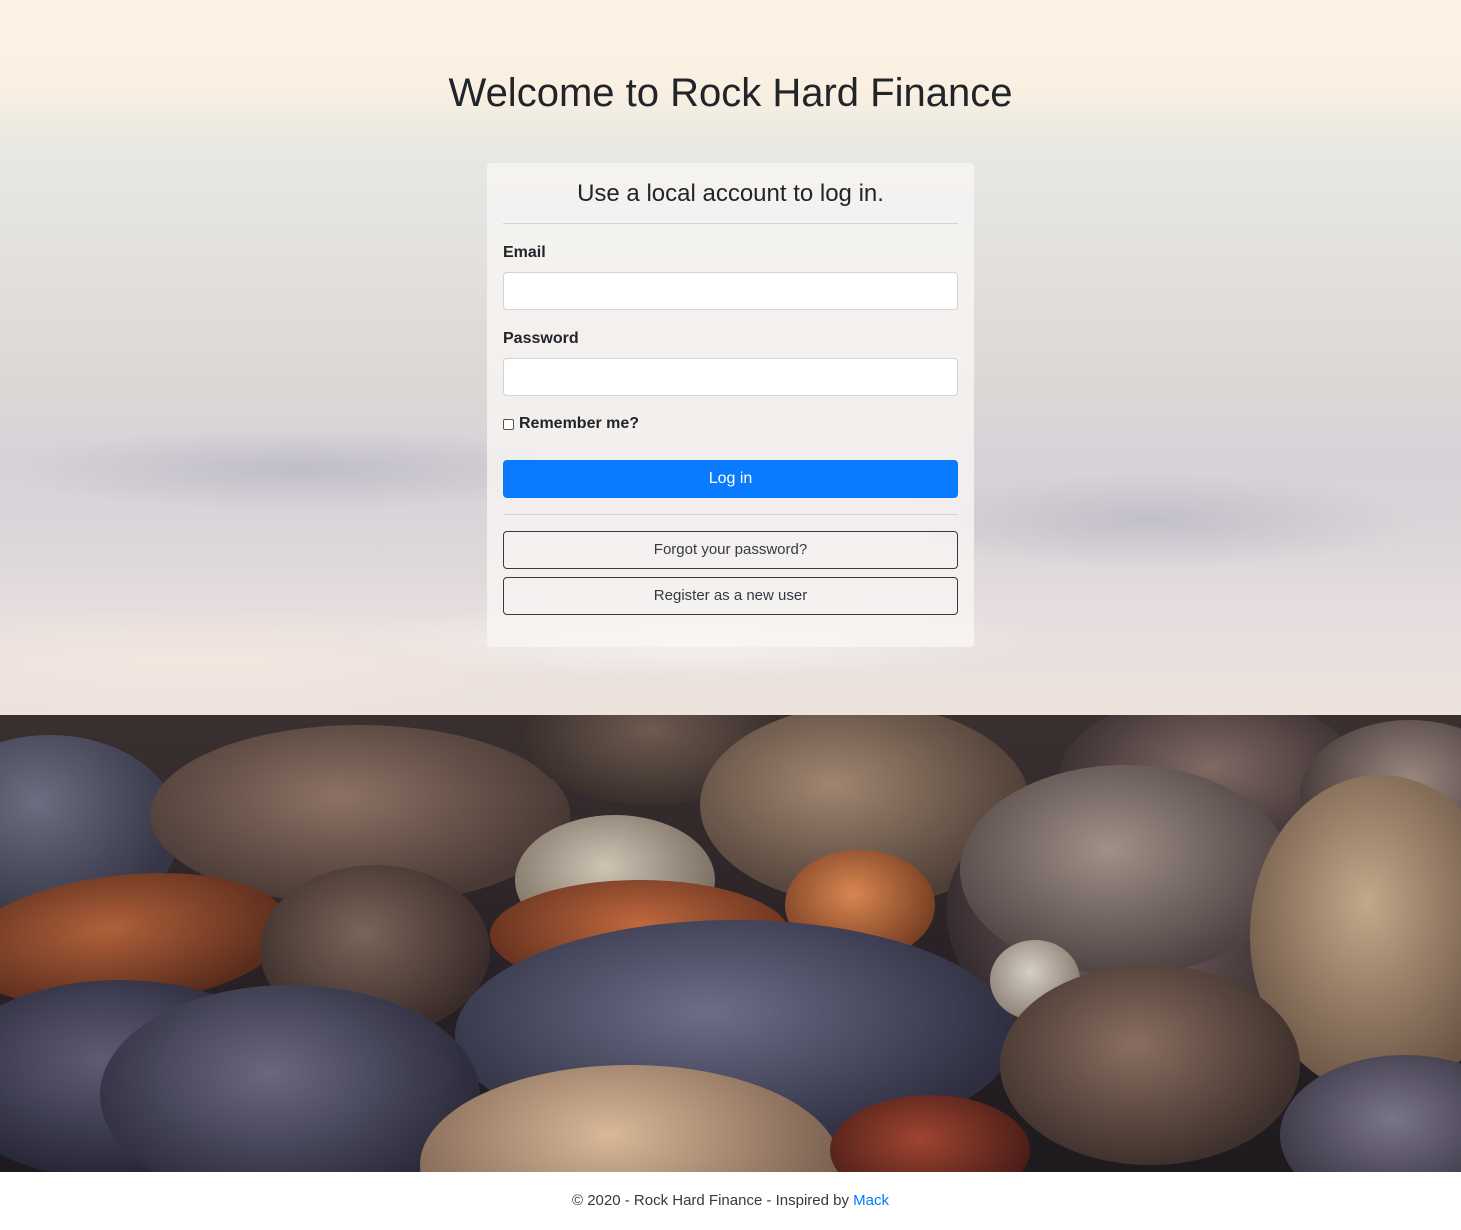  What do you see at coordinates (730, 93) in the screenshot?
I see `page-title: Welcome to Rock Hard Finance` at bounding box center [730, 93].